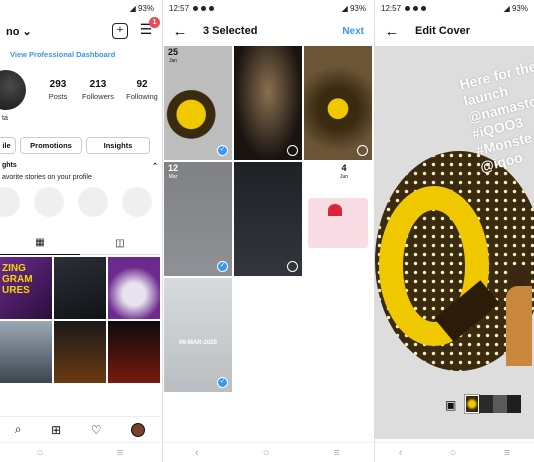 The image size is (534, 462). I want to click on profile-buttons: ile Promotions Insights, so click(80, 145).